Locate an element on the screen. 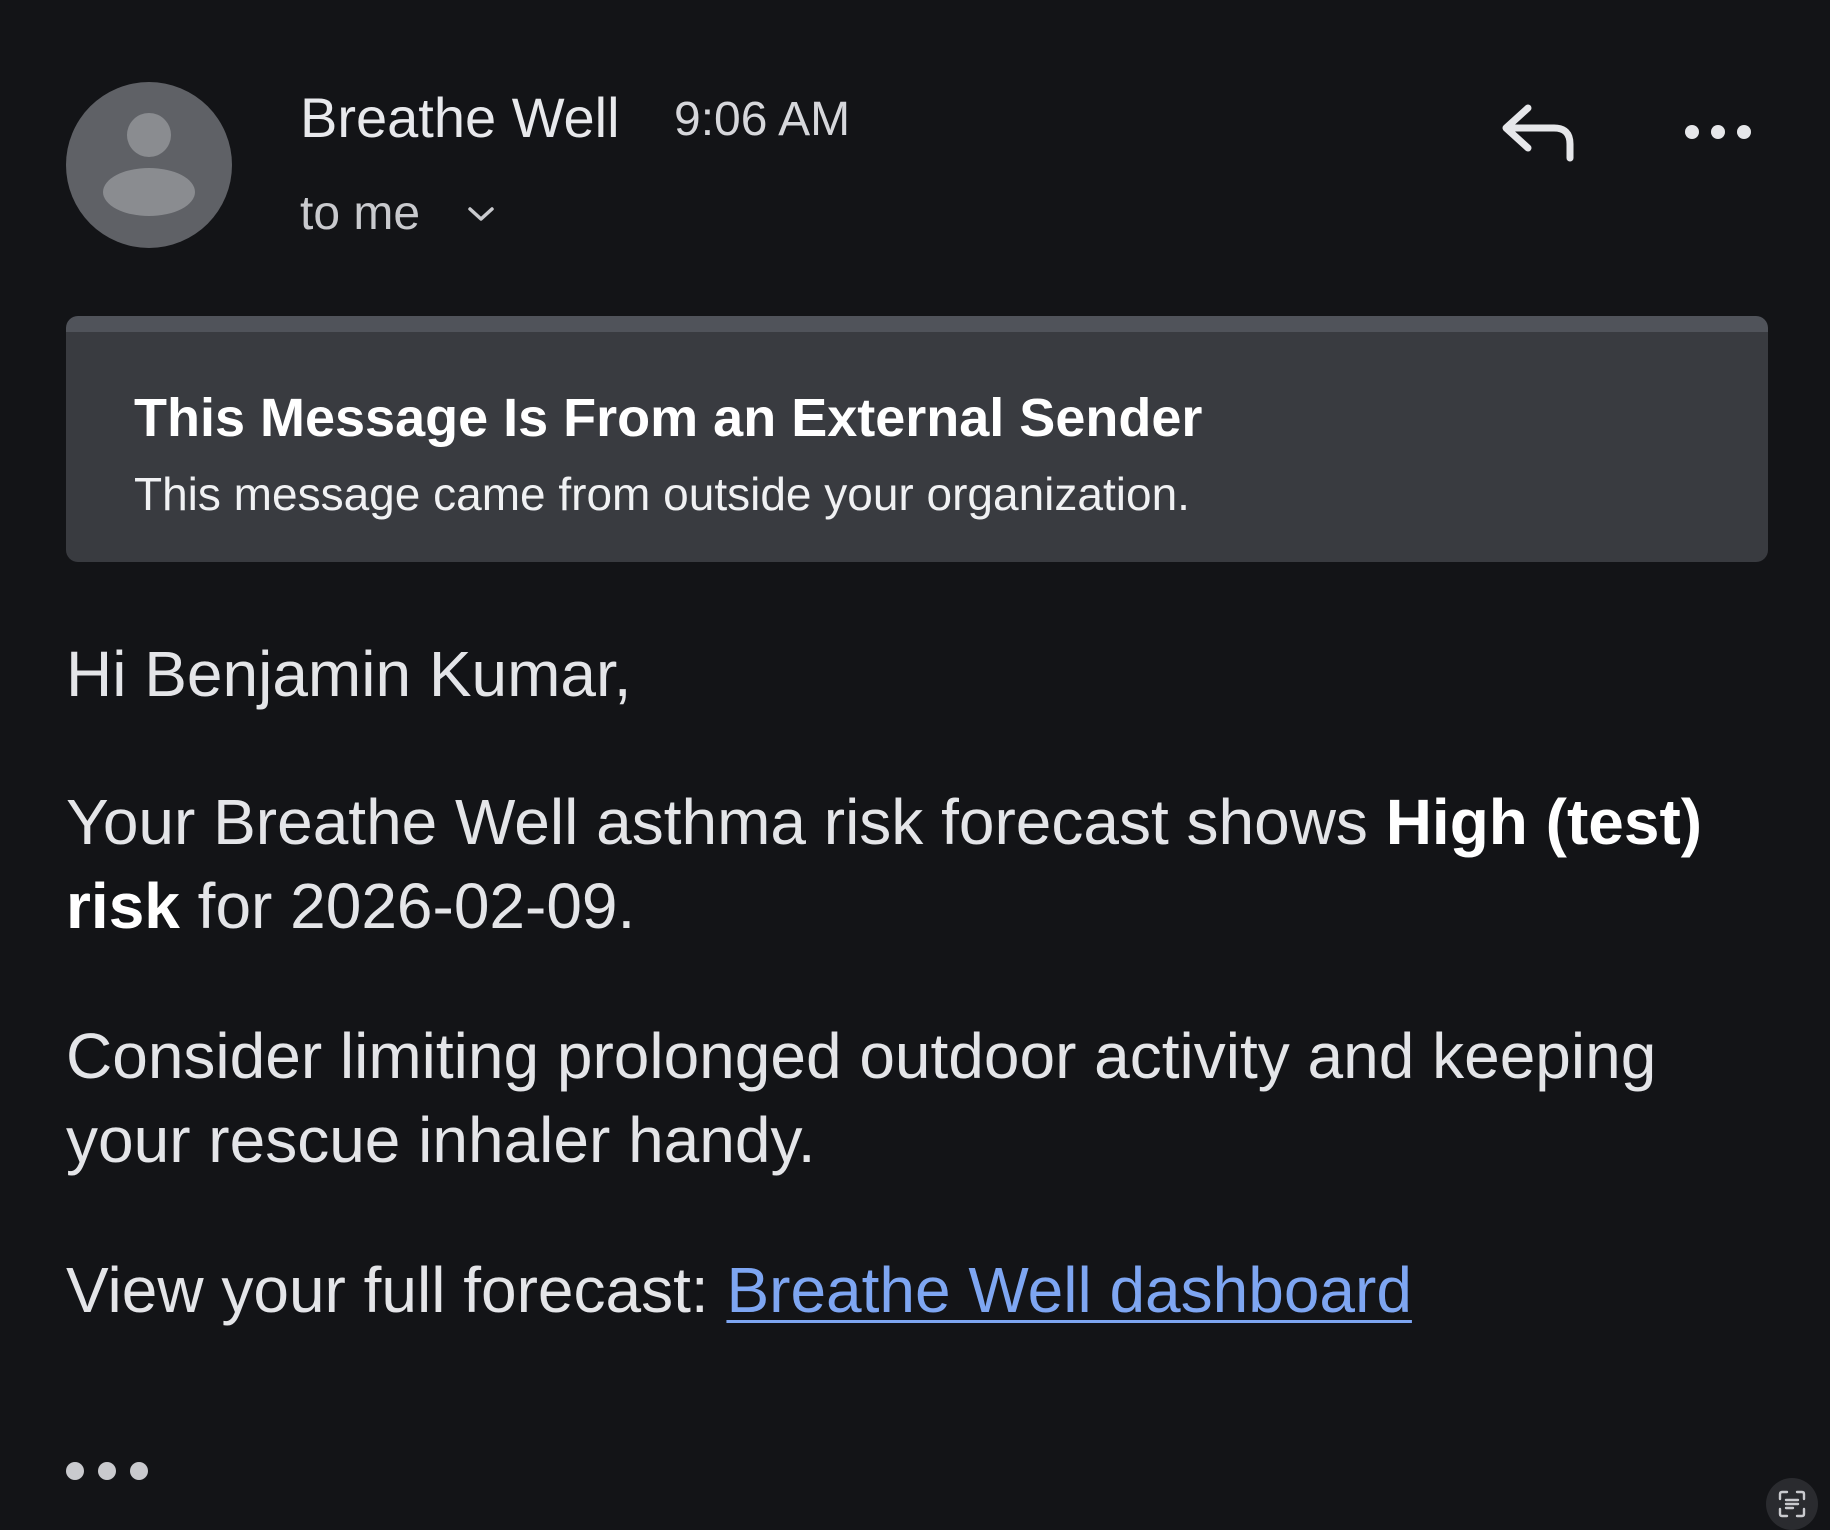 This screenshot has height=1530, width=1830. dashboard-link: Breathe Well dashboard is located at coordinates (1068, 1290).